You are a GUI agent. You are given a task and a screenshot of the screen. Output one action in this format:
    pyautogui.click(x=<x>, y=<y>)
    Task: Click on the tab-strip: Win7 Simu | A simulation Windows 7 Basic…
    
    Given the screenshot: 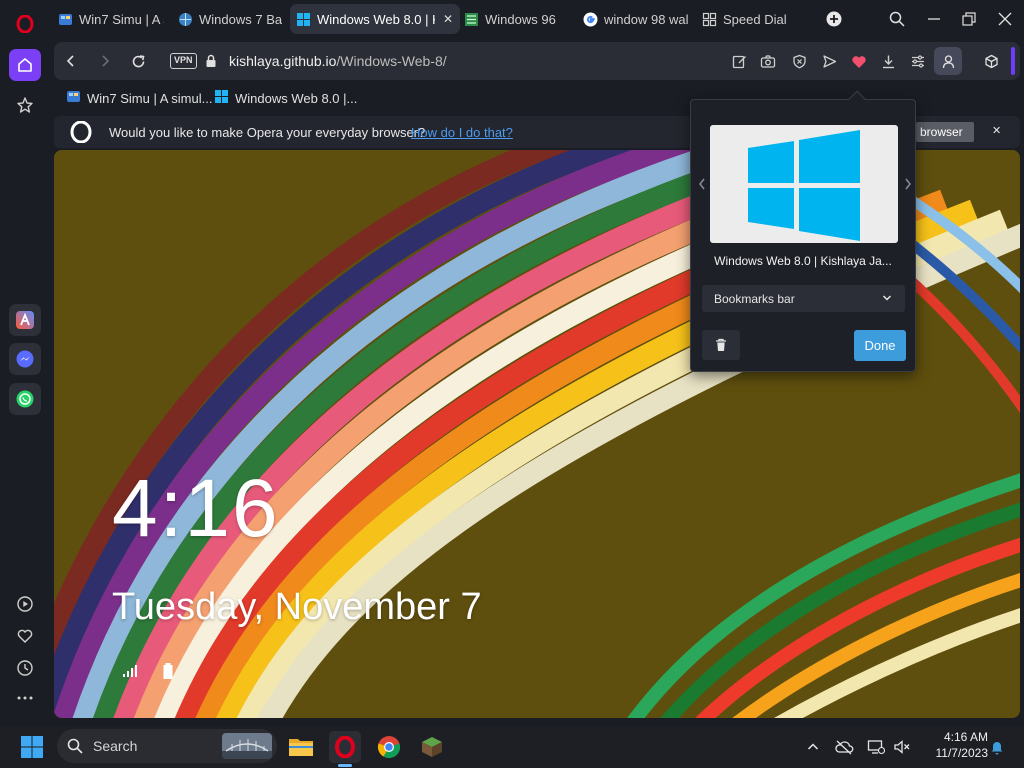 What is the action you would take?
    pyautogui.click(x=537, y=19)
    